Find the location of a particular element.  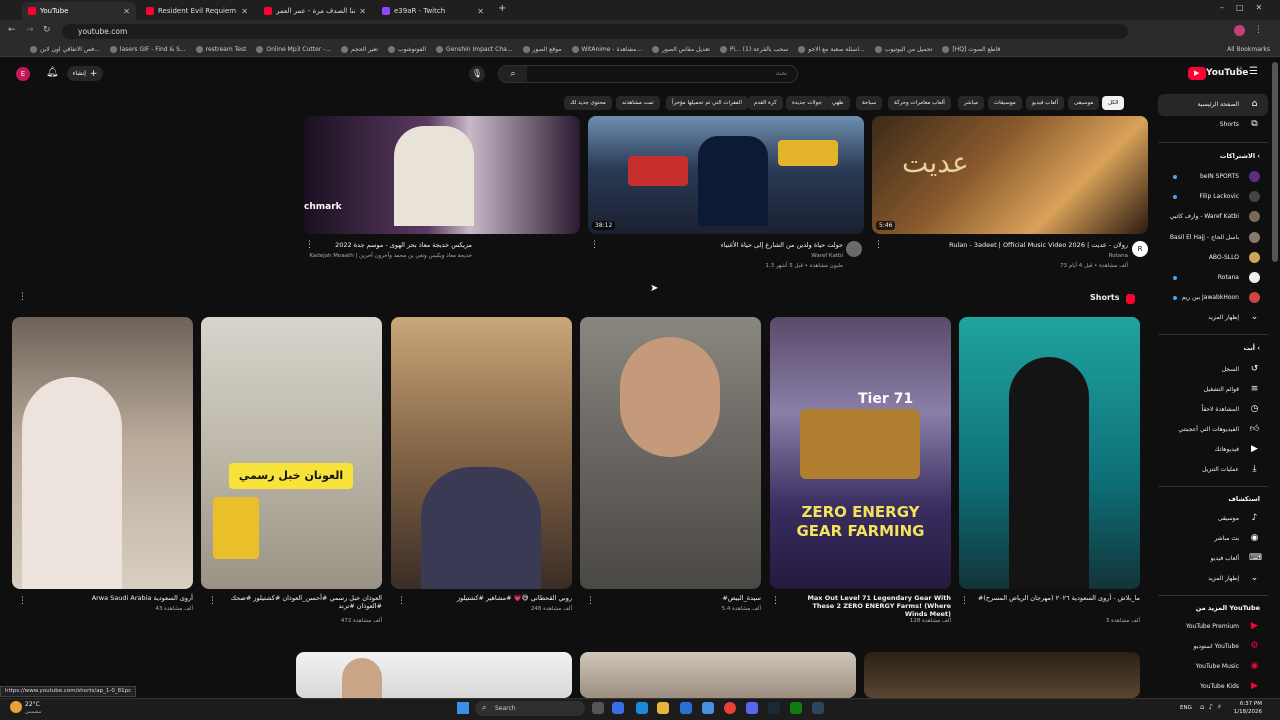

discord-icon is located at coordinates (752, 708).